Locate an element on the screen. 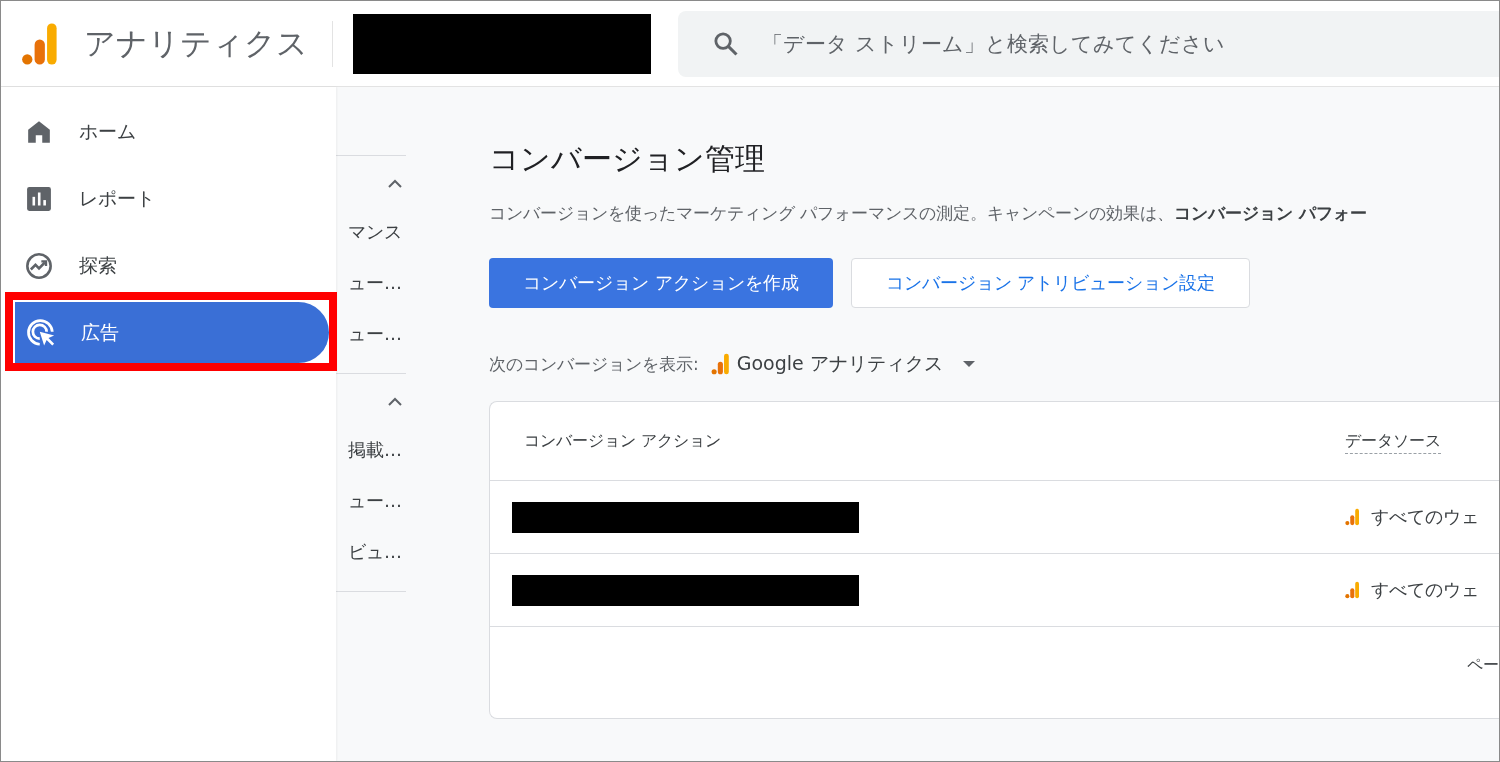 This screenshot has height=762, width=1500. page-title: コンバージョン管理 is located at coordinates (627, 159).